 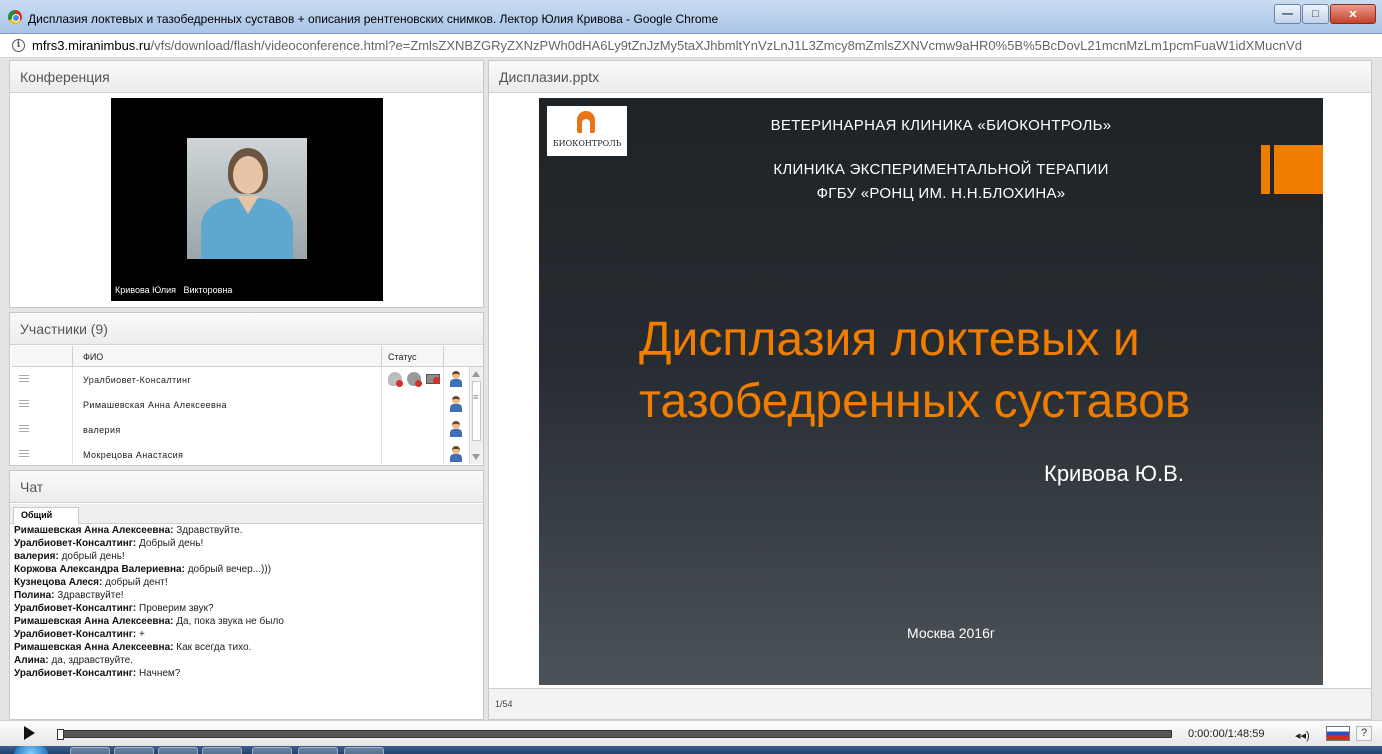 What do you see at coordinates (114, 608) in the screenshot?
I see `chat-message: Уралбиовет-Консалтинг: Проверим звук?` at bounding box center [114, 608].